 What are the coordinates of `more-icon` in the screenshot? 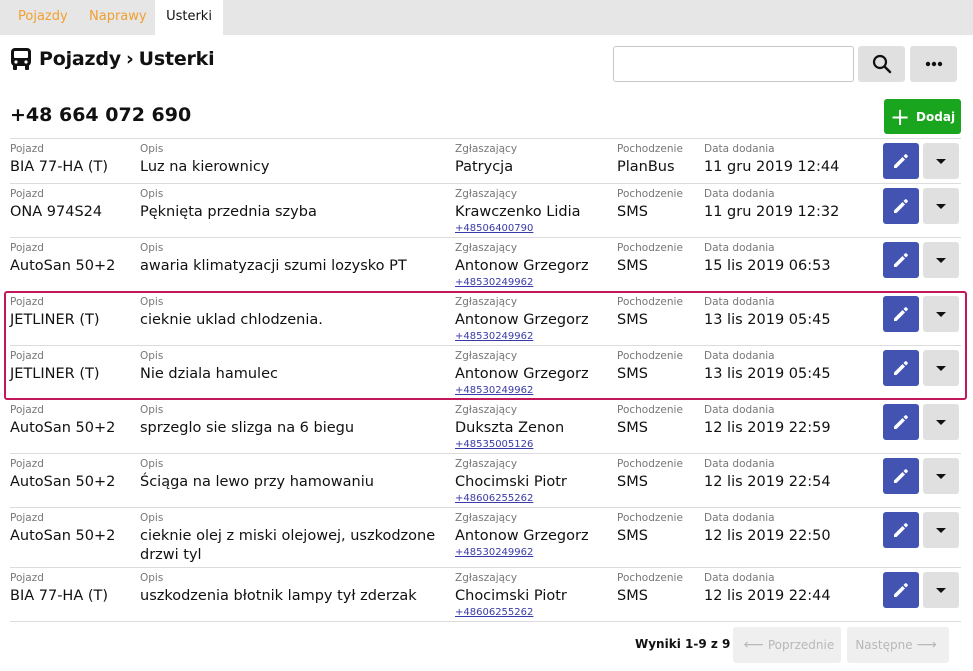 It's located at (933, 64).